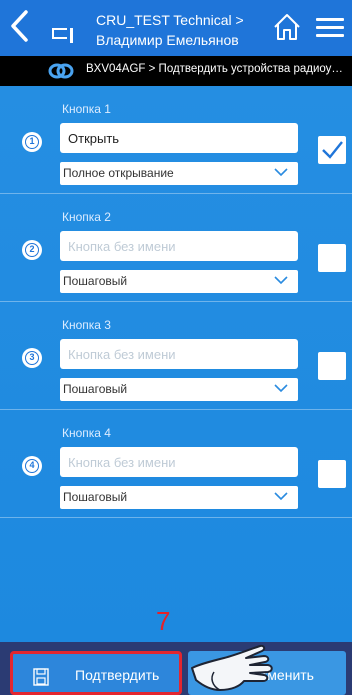 The height and width of the screenshot is (695, 352). Describe the element at coordinates (170, 20) in the screenshot. I see `title-line-1: CRU_TEST Technical >` at that location.